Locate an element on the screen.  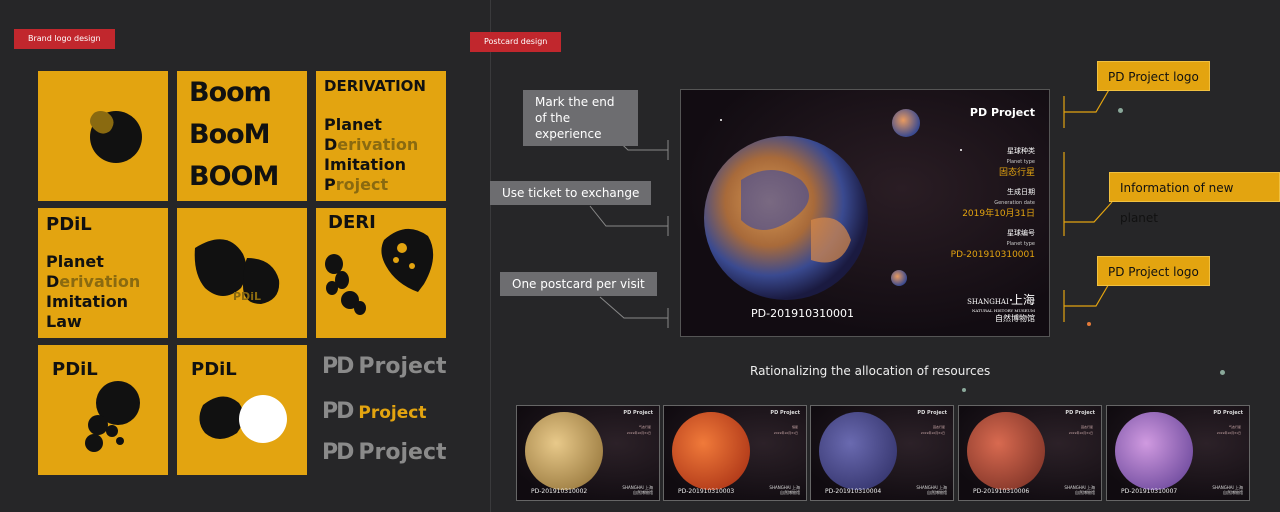
logo-tile-drop is located at coordinates (103, 136).